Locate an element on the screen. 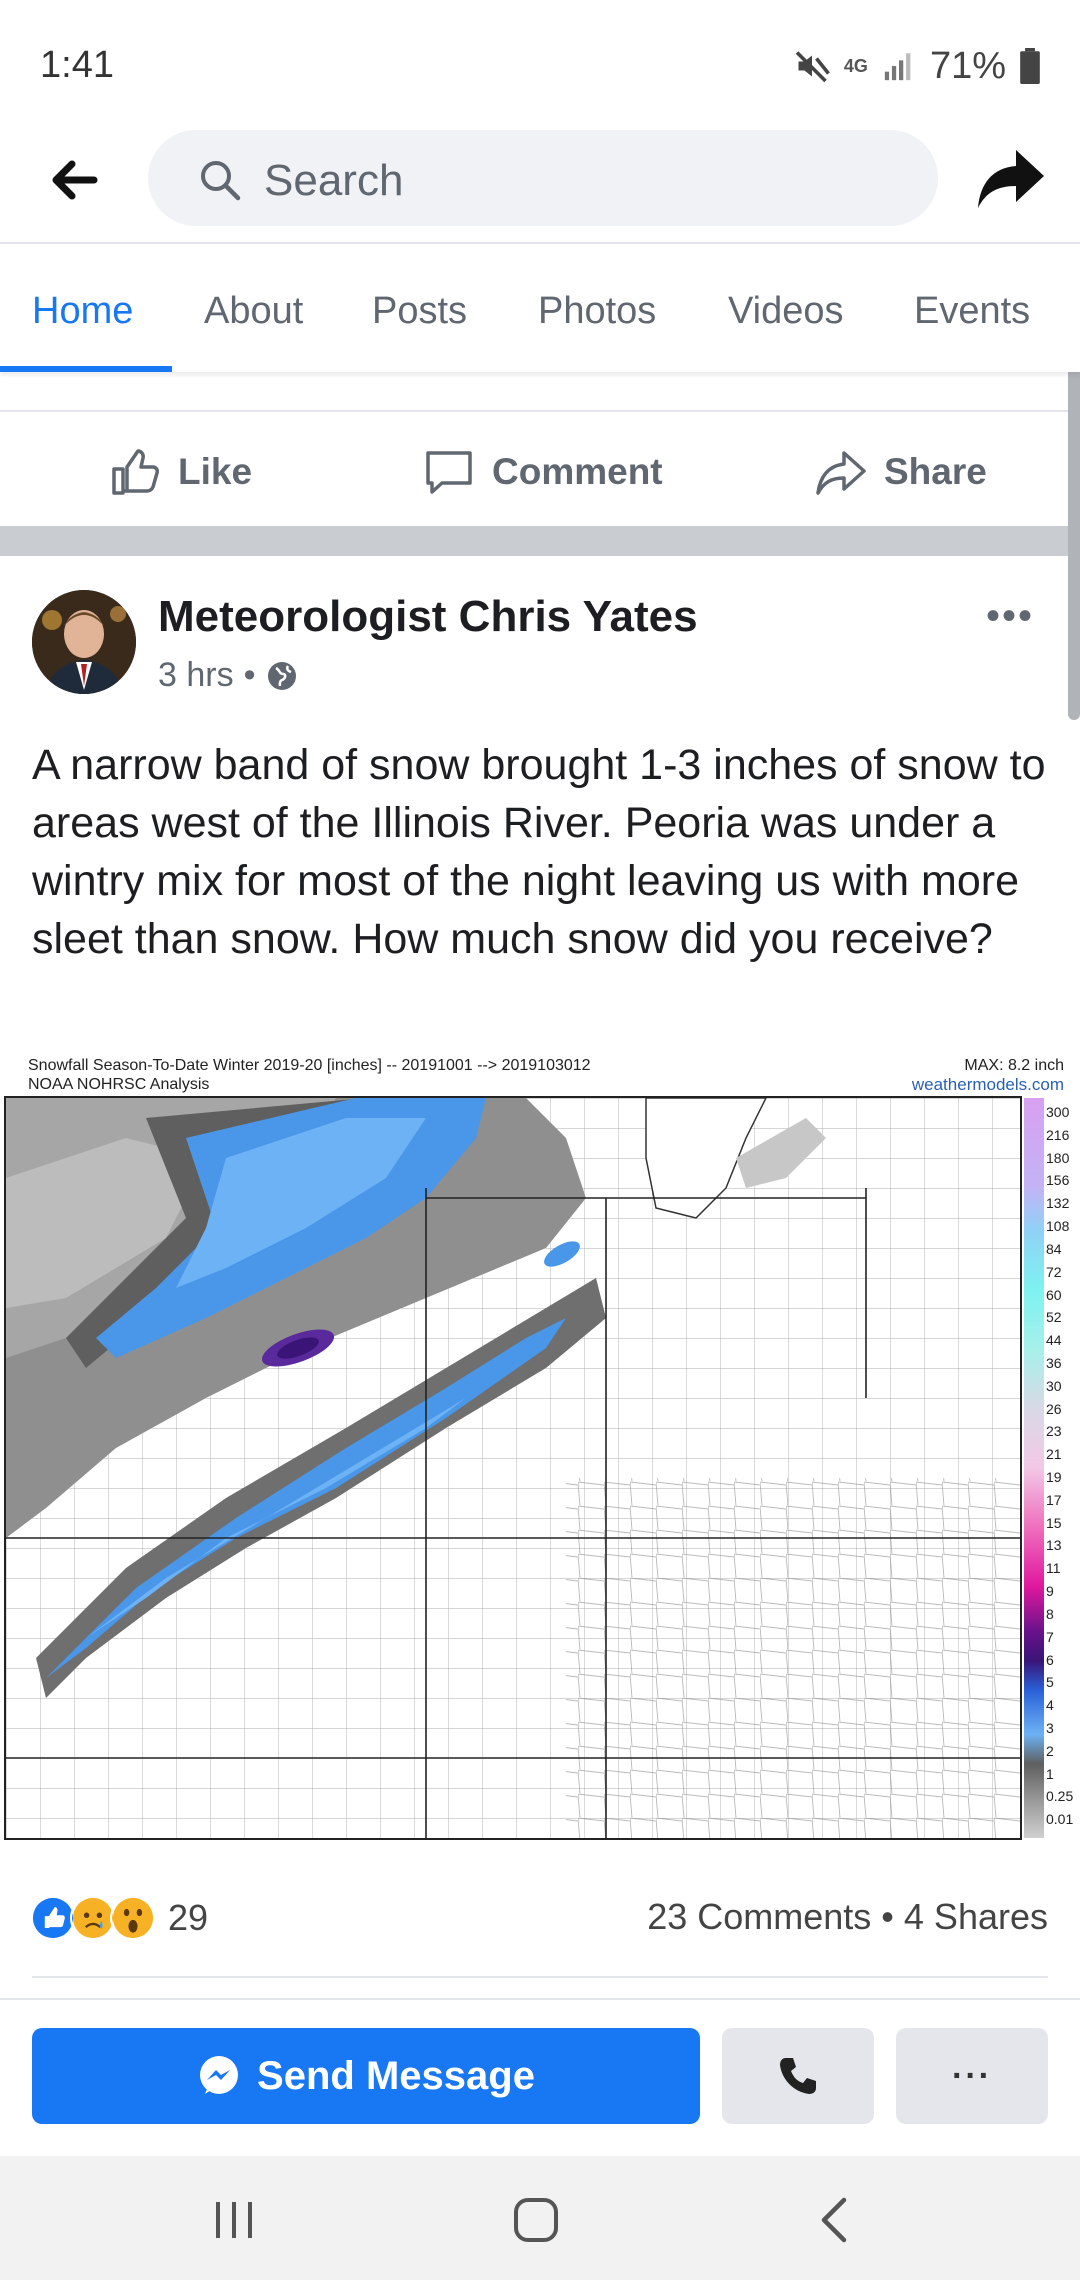 This screenshot has width=1080, height=2280. share-button: Share is located at coordinates (900, 472).